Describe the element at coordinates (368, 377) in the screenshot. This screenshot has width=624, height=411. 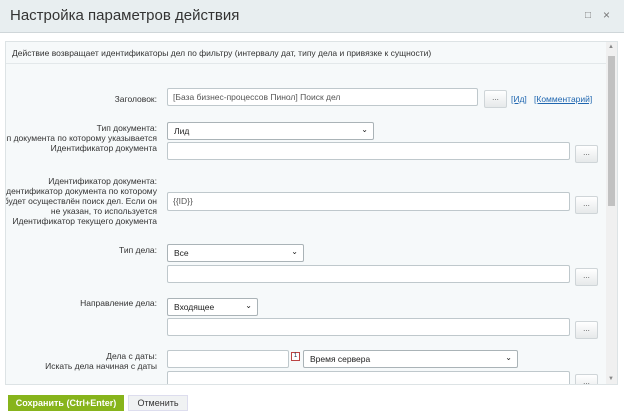
I see `date-from-expression-input` at that location.